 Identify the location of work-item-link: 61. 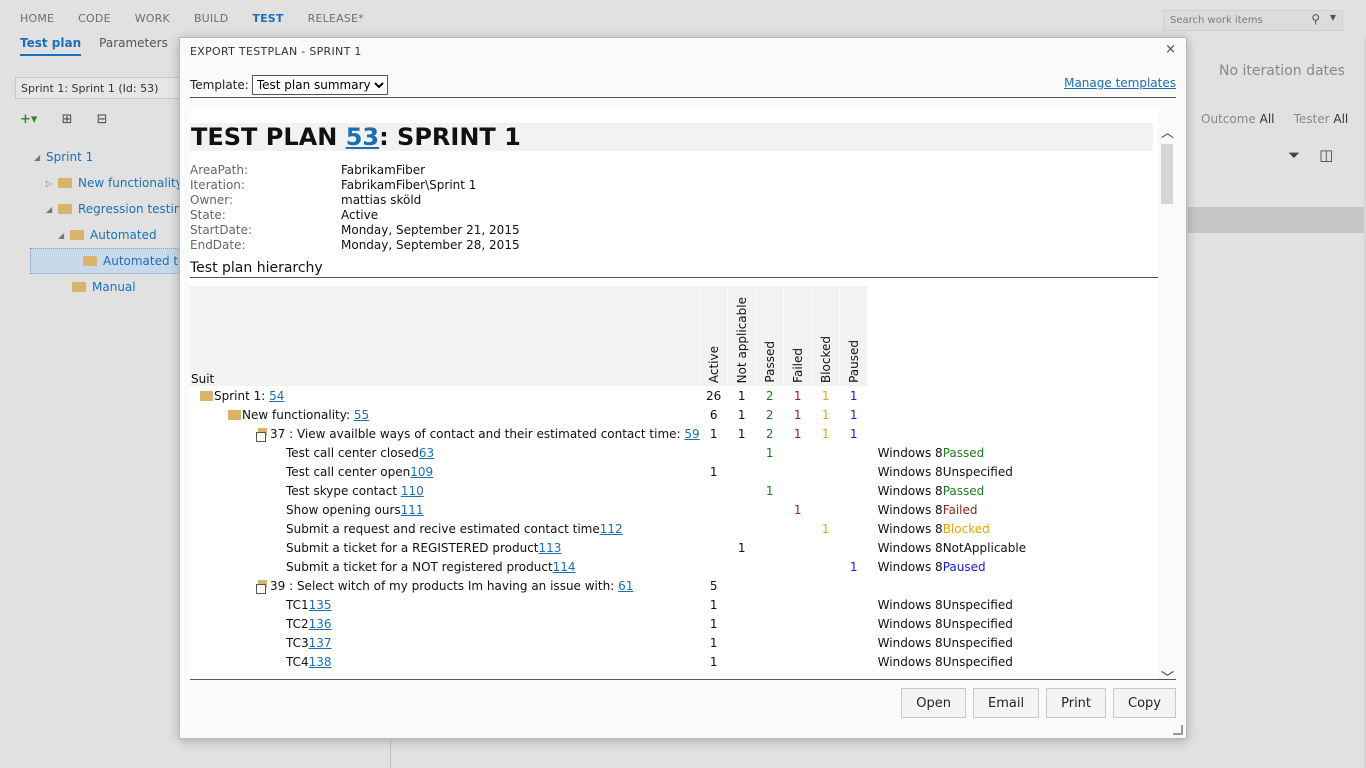
(625, 586).